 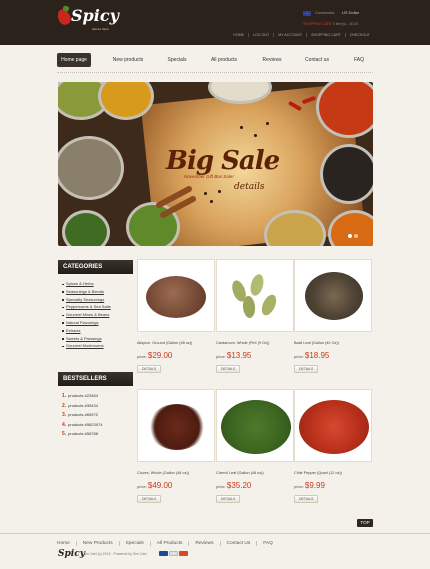 What do you see at coordinates (215, 533) in the screenshot?
I see `footer-divider` at bounding box center [215, 533].